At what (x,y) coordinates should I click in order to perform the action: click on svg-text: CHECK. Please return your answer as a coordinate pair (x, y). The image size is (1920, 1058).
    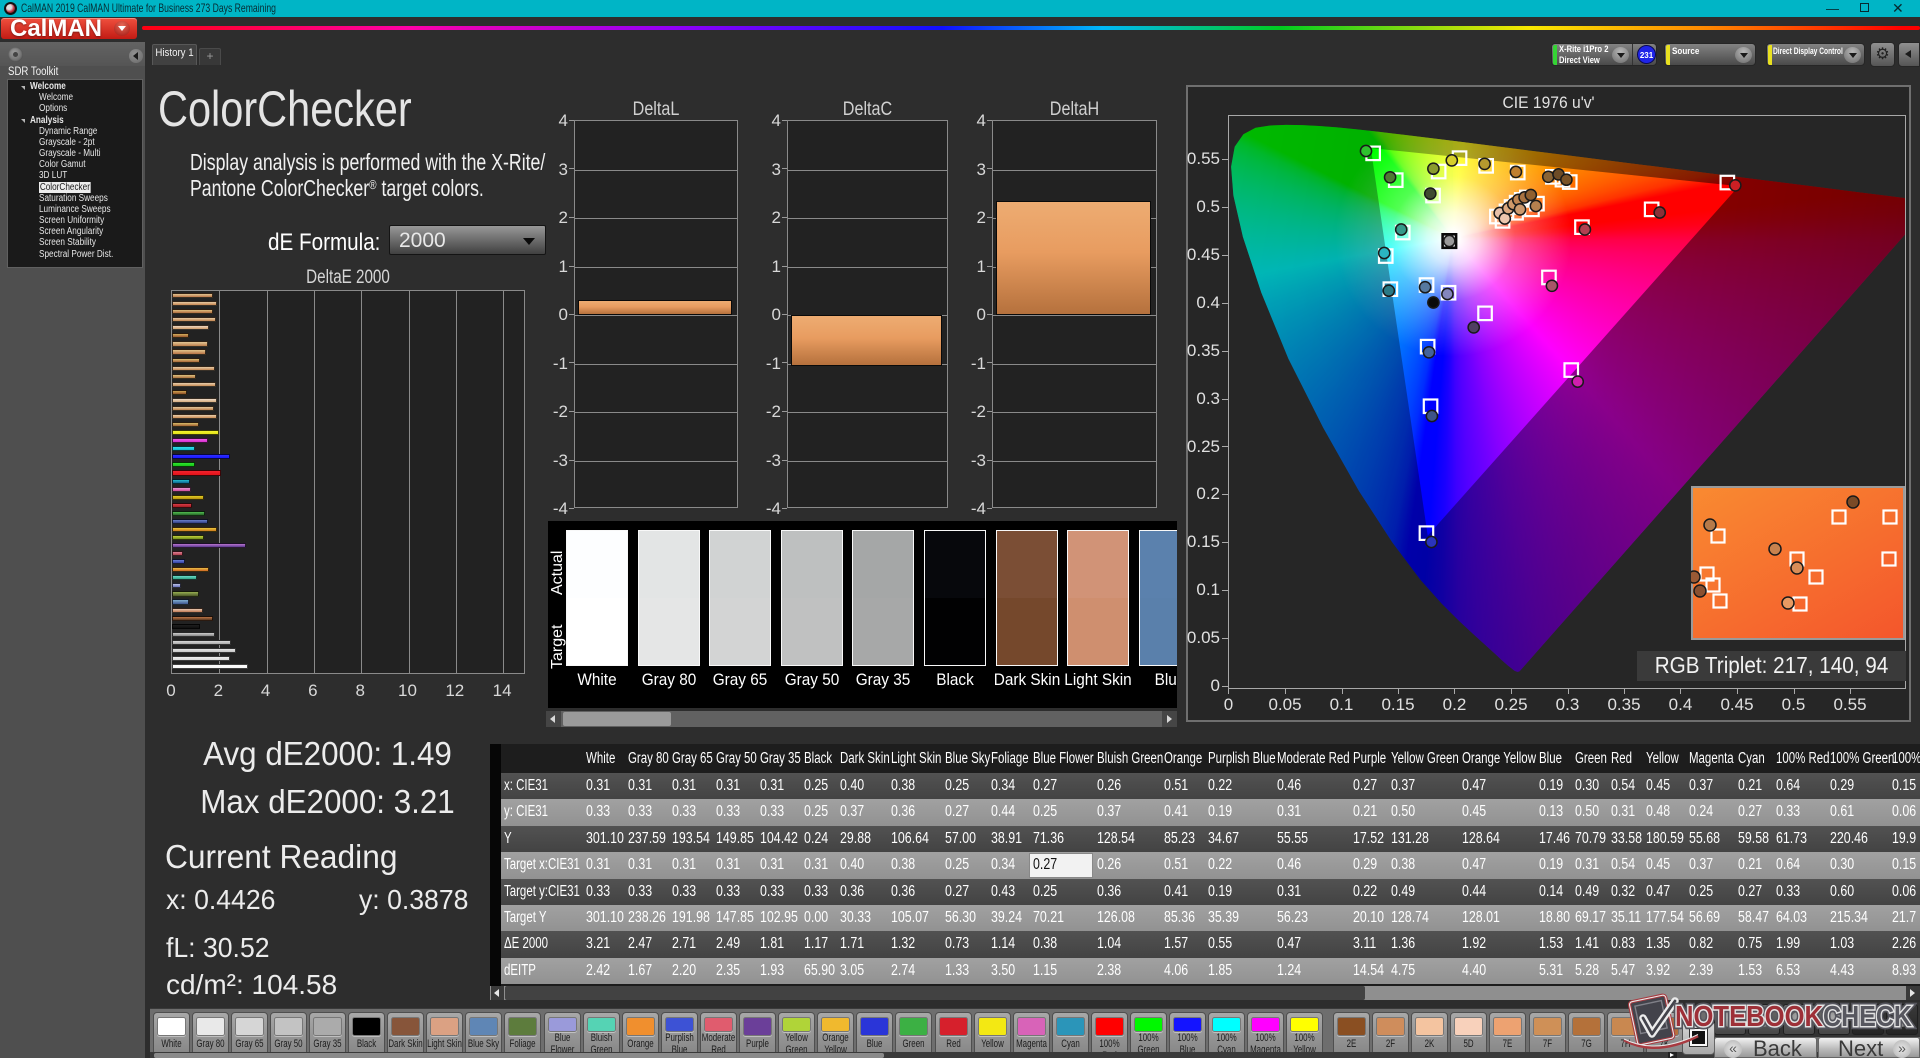
    Looking at the image, I should click on (1867, 1017).